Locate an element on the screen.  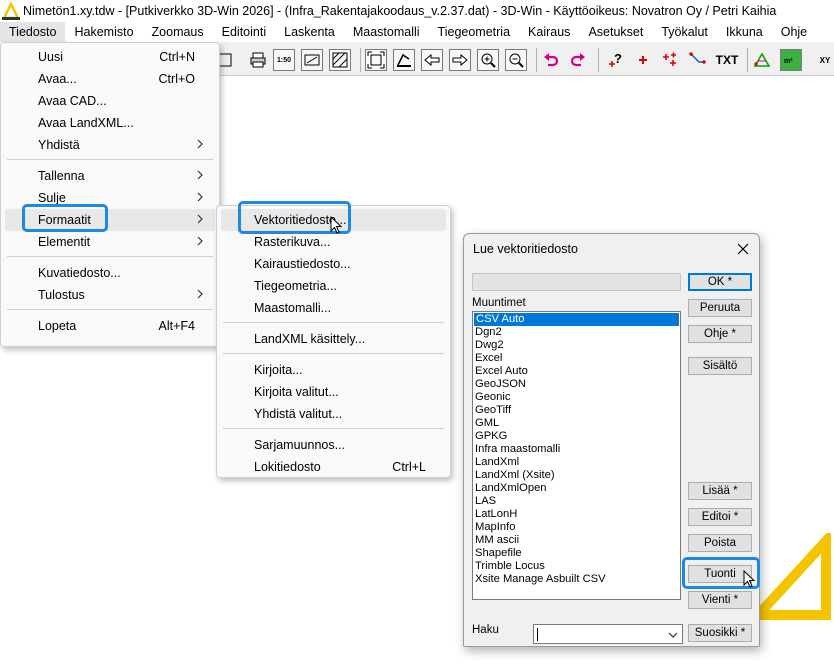
contents-button: Sisältö is located at coordinates (720, 366).